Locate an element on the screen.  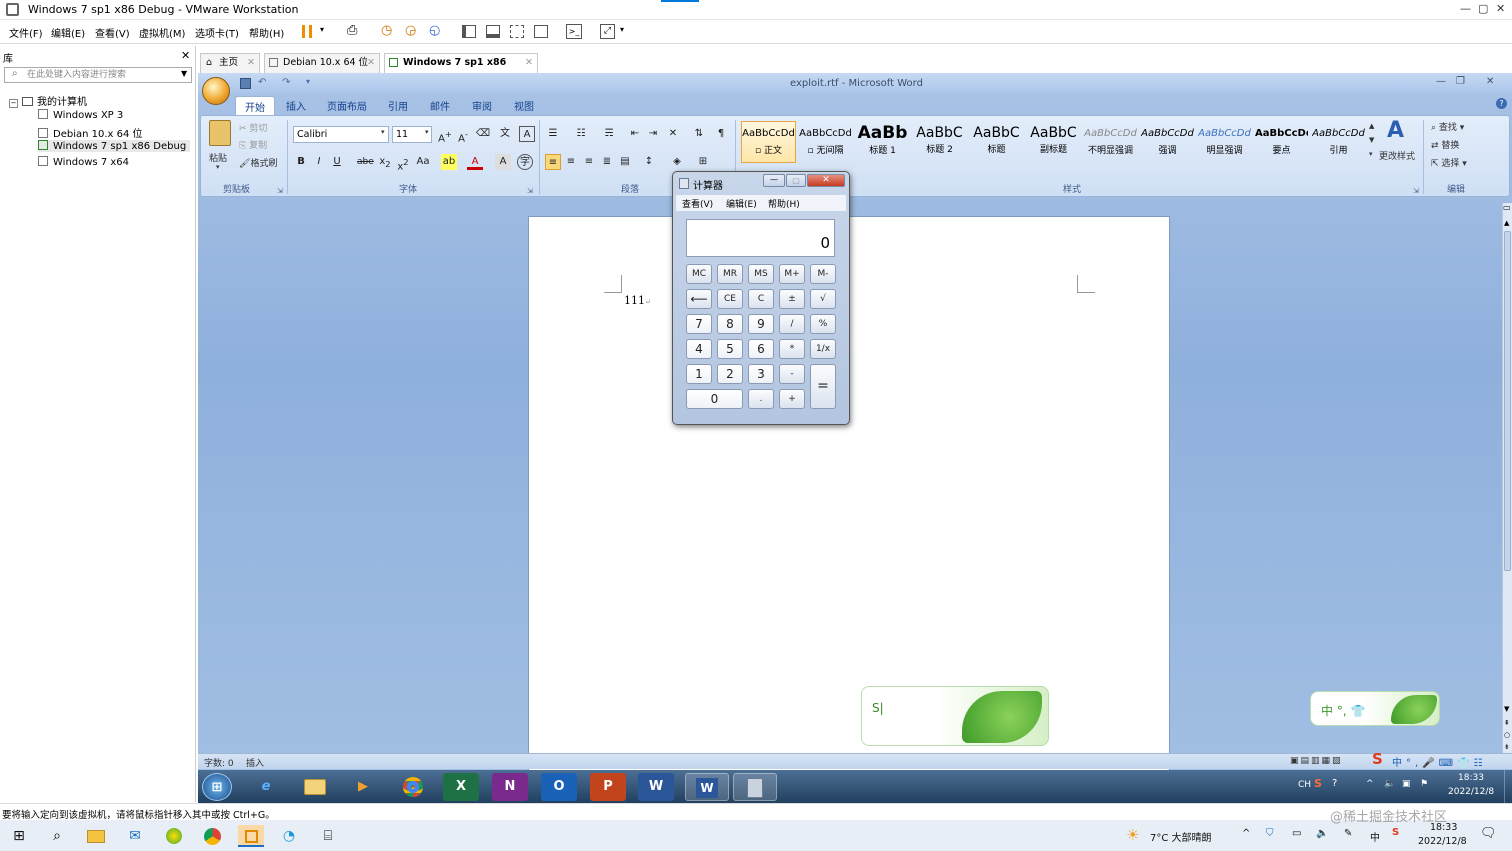
clear-format-icon: ⌫ is located at coordinates (483, 134).